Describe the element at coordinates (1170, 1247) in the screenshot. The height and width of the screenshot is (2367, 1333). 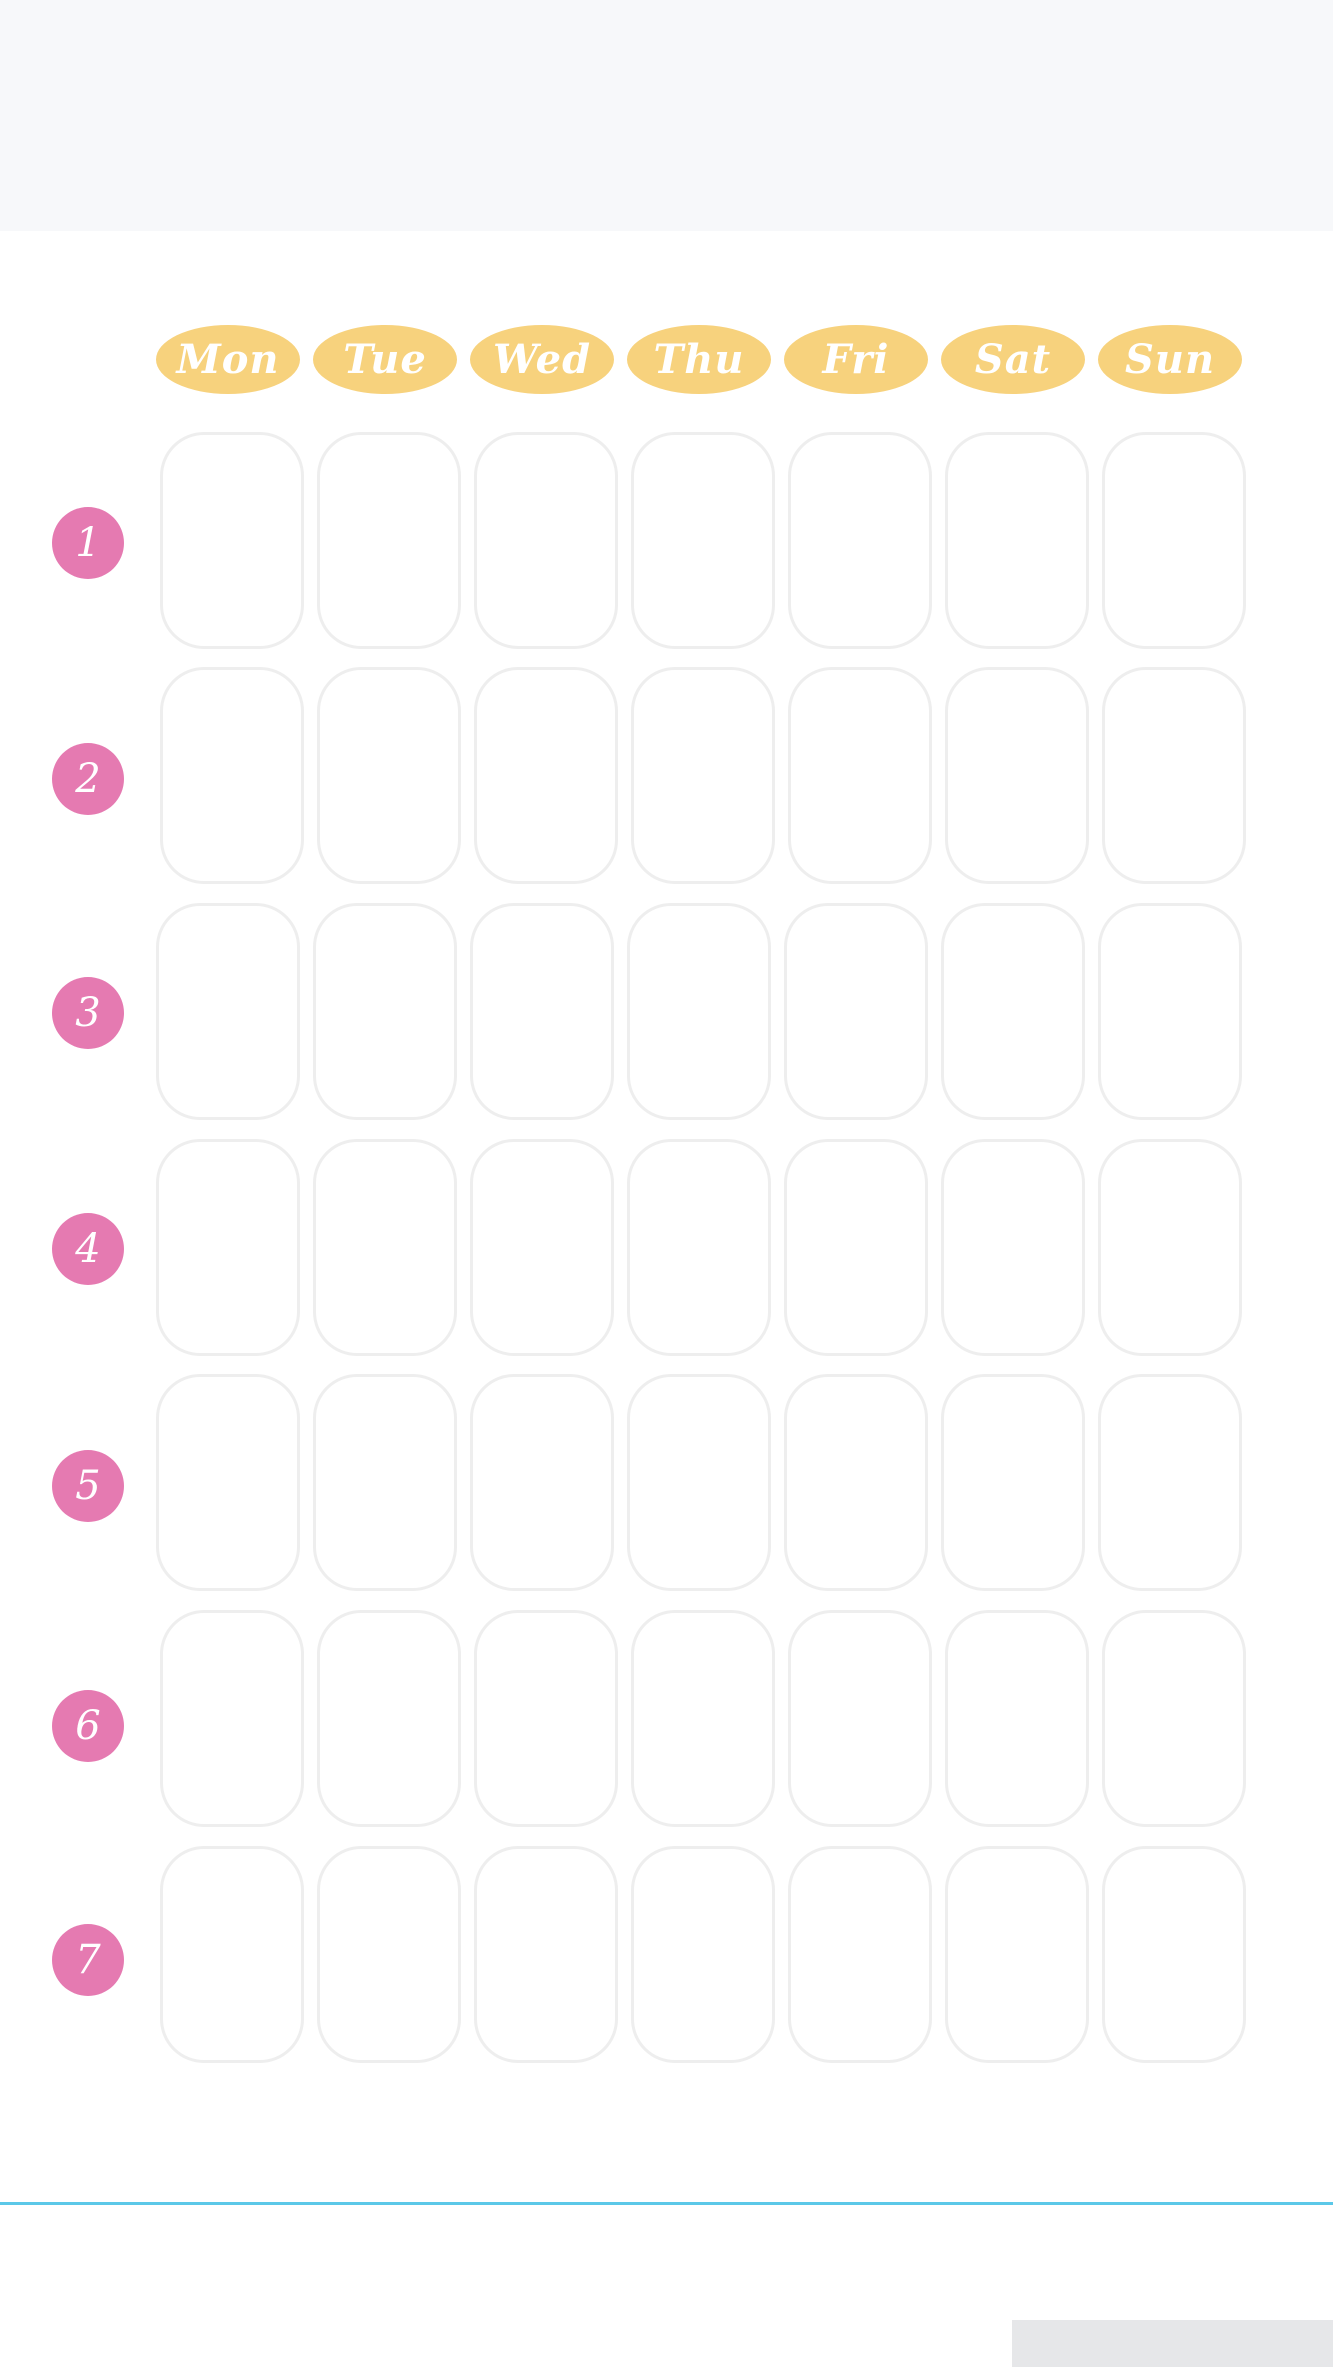
I see `day-cell-week4-sun` at that location.